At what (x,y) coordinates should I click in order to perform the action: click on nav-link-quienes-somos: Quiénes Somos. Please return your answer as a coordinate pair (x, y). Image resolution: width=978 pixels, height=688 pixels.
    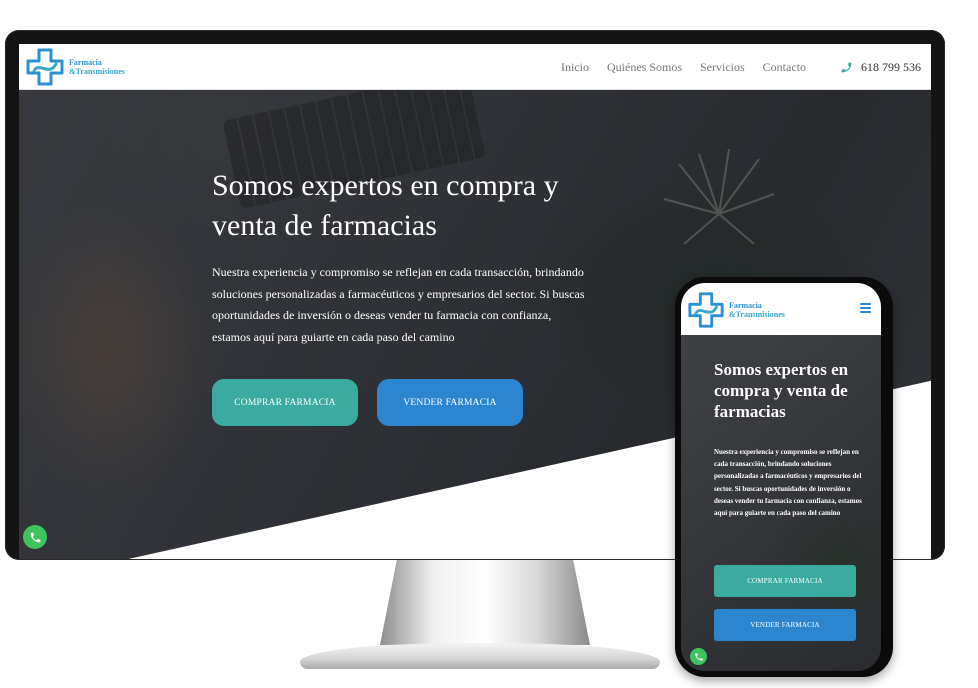
    Looking at the image, I should click on (644, 67).